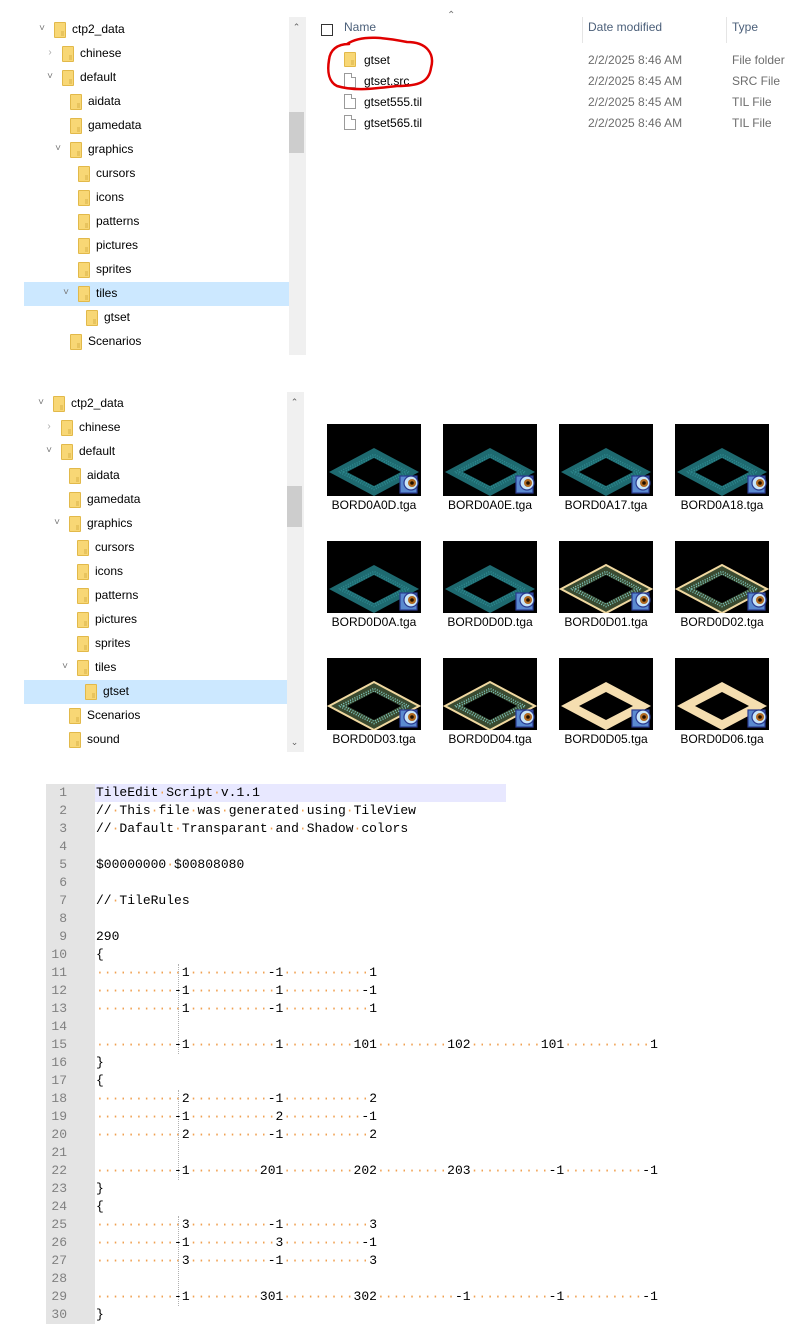 This screenshot has width=800, height=1339. I want to click on code-line: 30}, so click(276, 1315).